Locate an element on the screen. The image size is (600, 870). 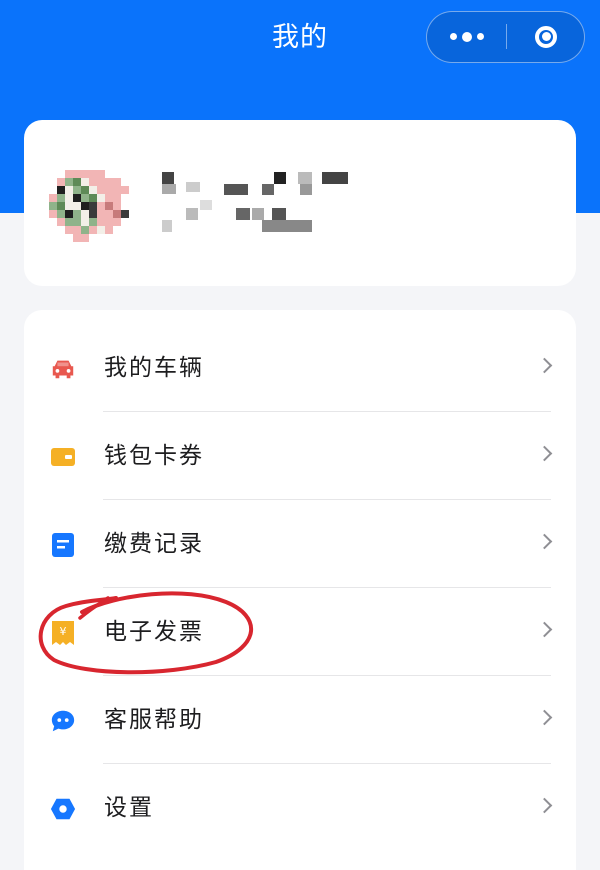
menu-item-label: 我的车辆 is located at coordinates (154, 368).